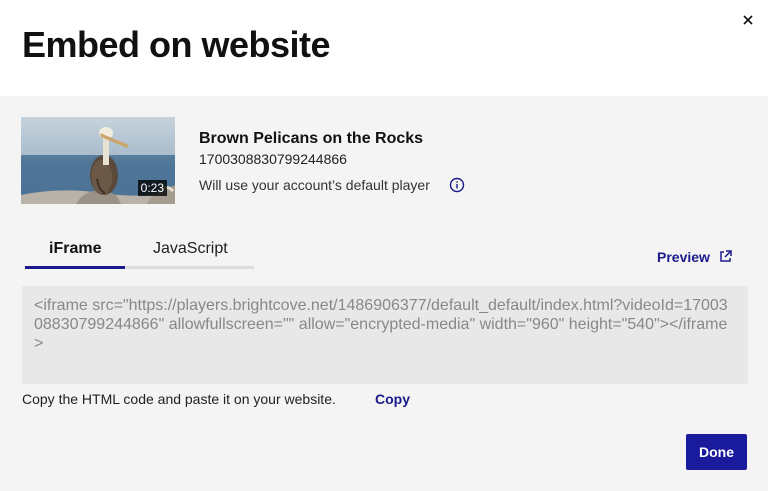 The image size is (768, 491). I want to click on active-tab-indicator, so click(75, 267).